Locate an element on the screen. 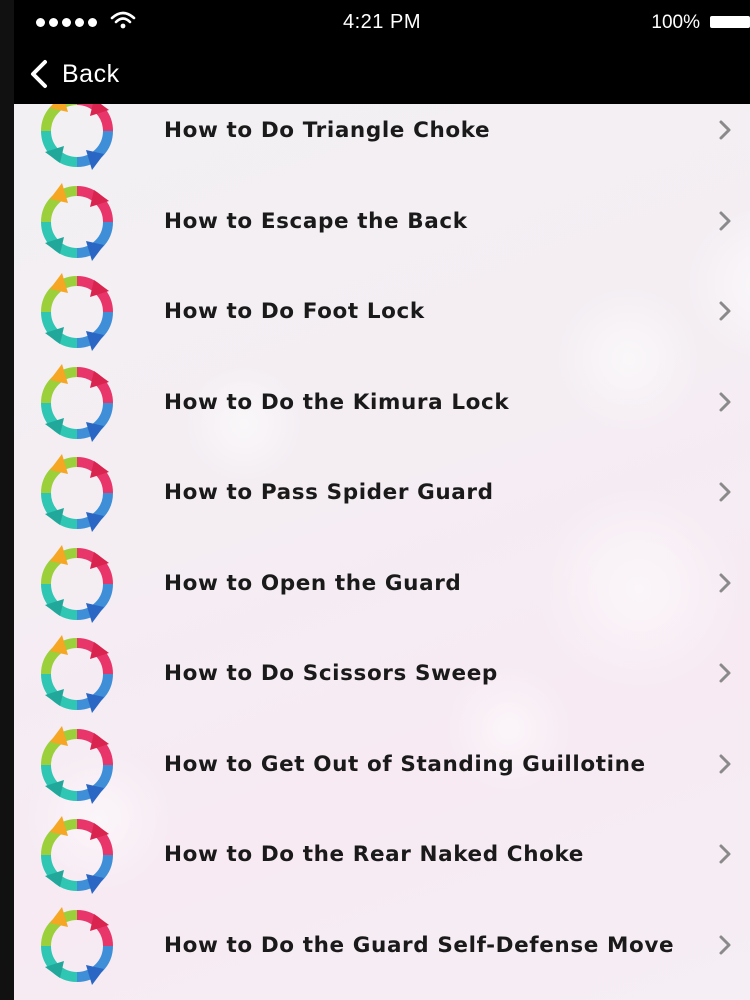 Image resolution: width=750 pixels, height=1000 pixels. list-item: How to Pass Spider Guard is located at coordinates (382, 493).